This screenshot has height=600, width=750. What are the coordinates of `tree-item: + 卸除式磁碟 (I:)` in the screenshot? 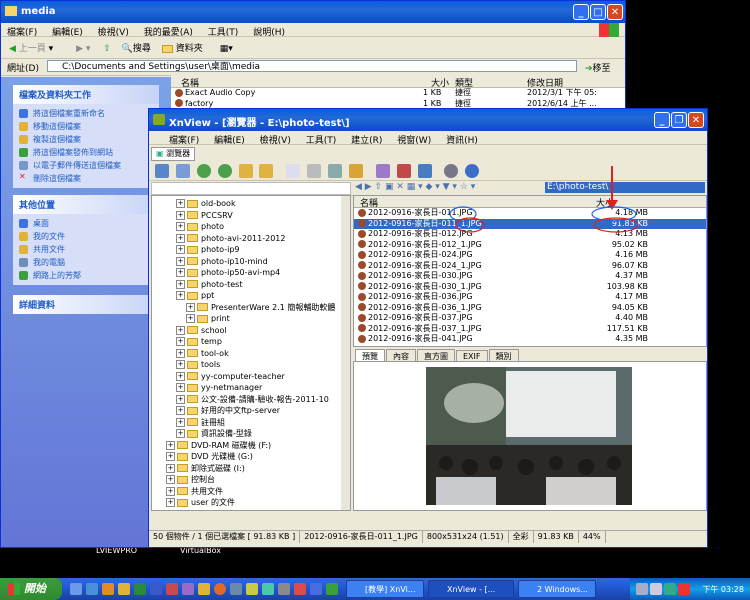 It's located at (251, 469).